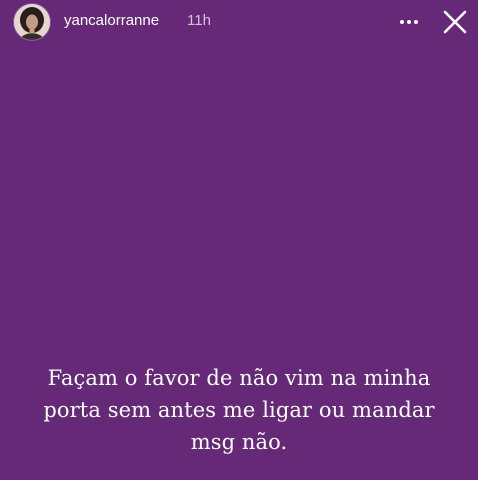 This screenshot has width=478, height=480. I want to click on caption-line: msg não., so click(239, 442).